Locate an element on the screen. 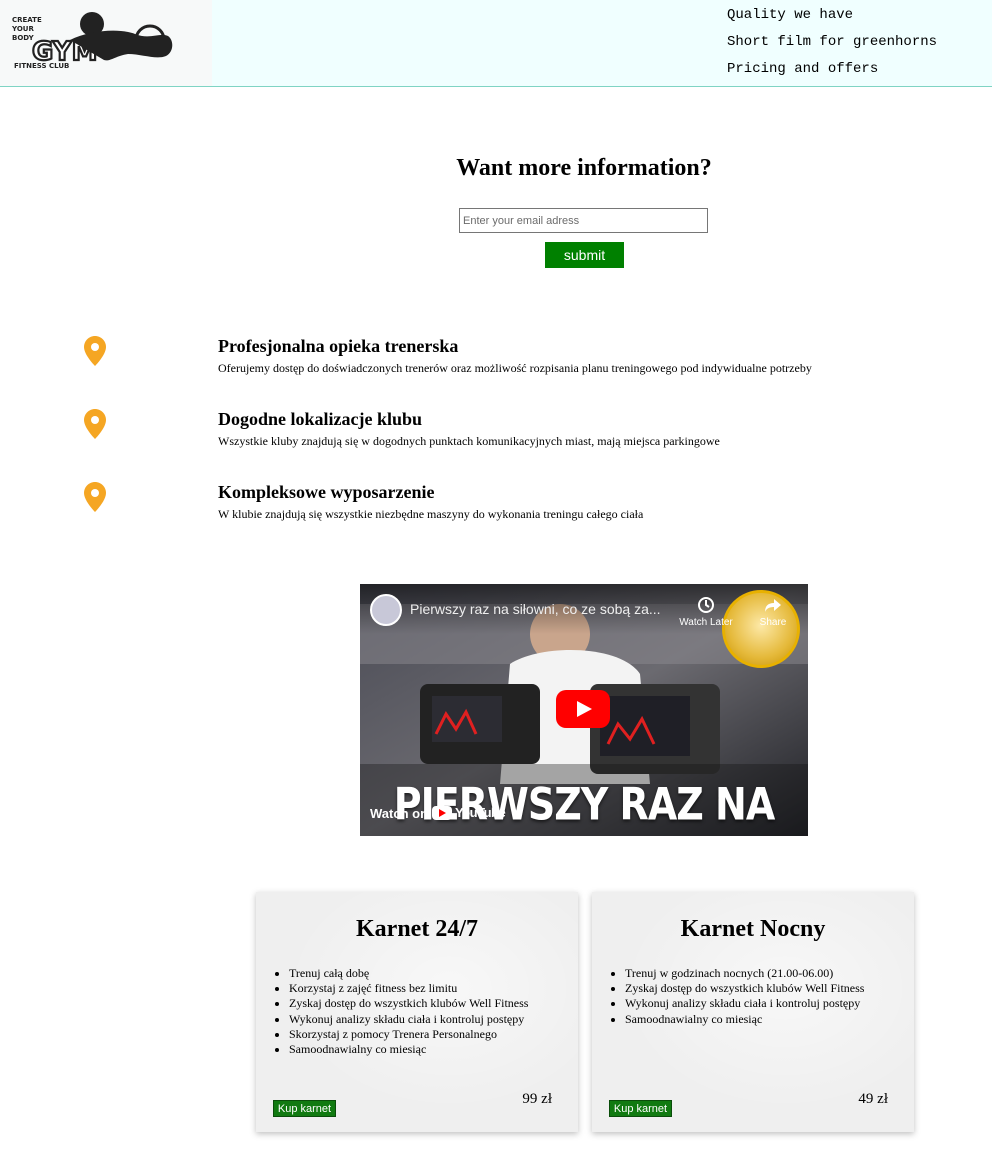 This screenshot has height=1167, width=992. list-item: Skorzystaj z pomocy Trenera Personalnego is located at coordinates (408, 1034).